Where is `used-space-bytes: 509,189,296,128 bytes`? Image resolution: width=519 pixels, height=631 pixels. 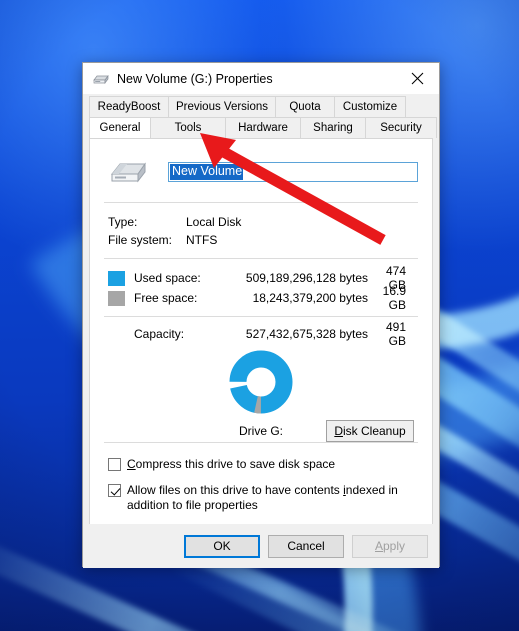 used-space-bytes: 509,189,296,128 bytes is located at coordinates (306, 278).